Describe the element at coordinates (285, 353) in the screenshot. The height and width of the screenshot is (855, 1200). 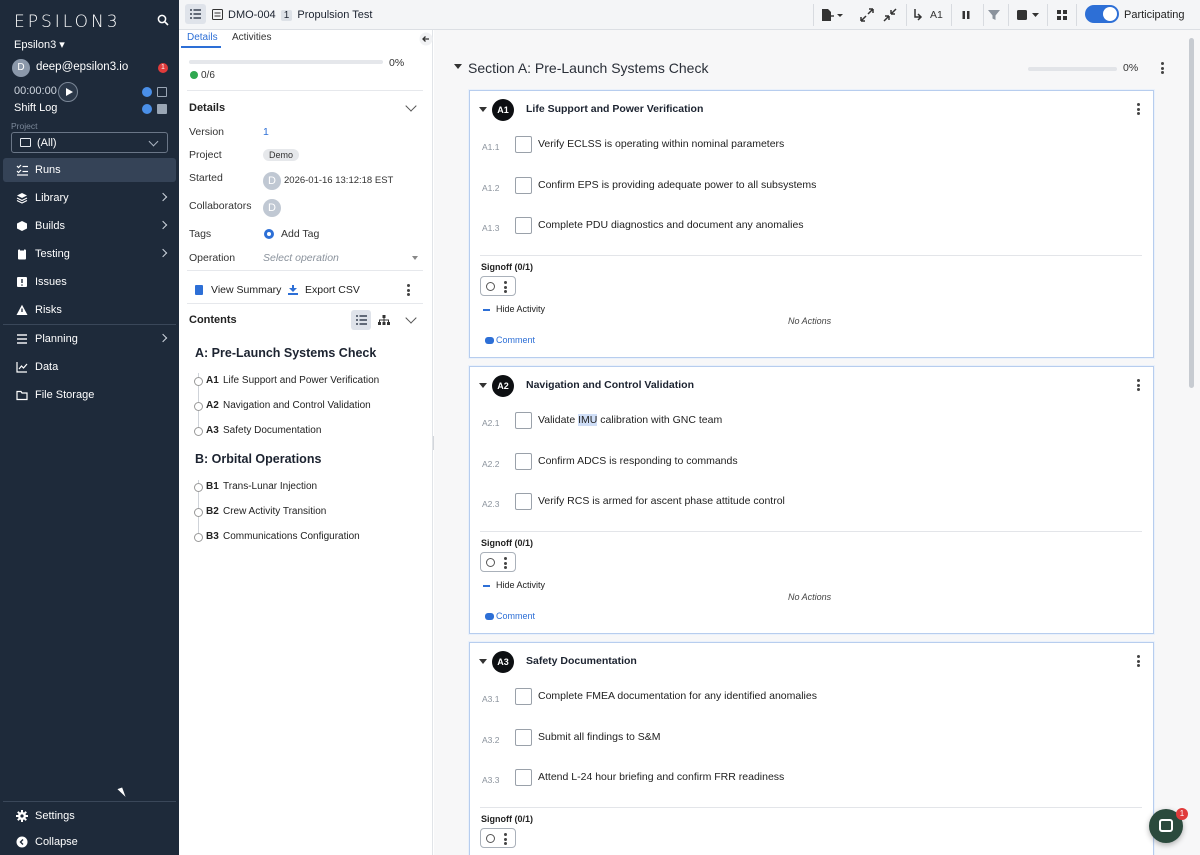
I see `toc-section-a: A: Pre-Launch Systems Check` at that location.